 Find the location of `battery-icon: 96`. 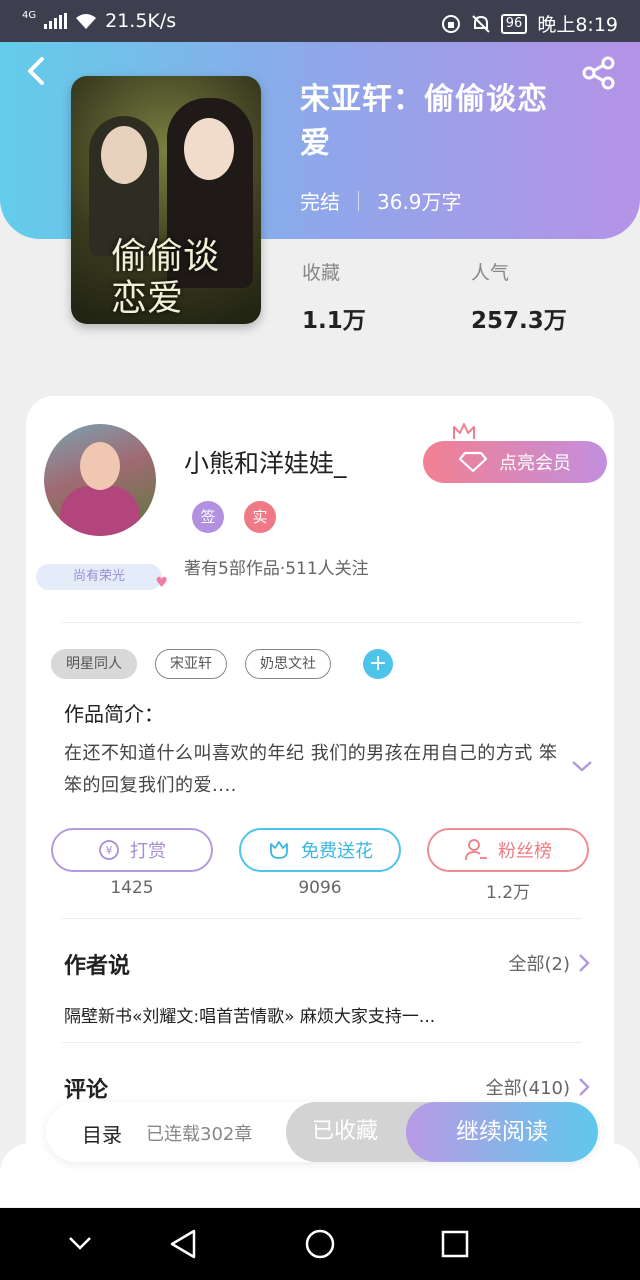

battery-icon: 96 is located at coordinates (514, 23).